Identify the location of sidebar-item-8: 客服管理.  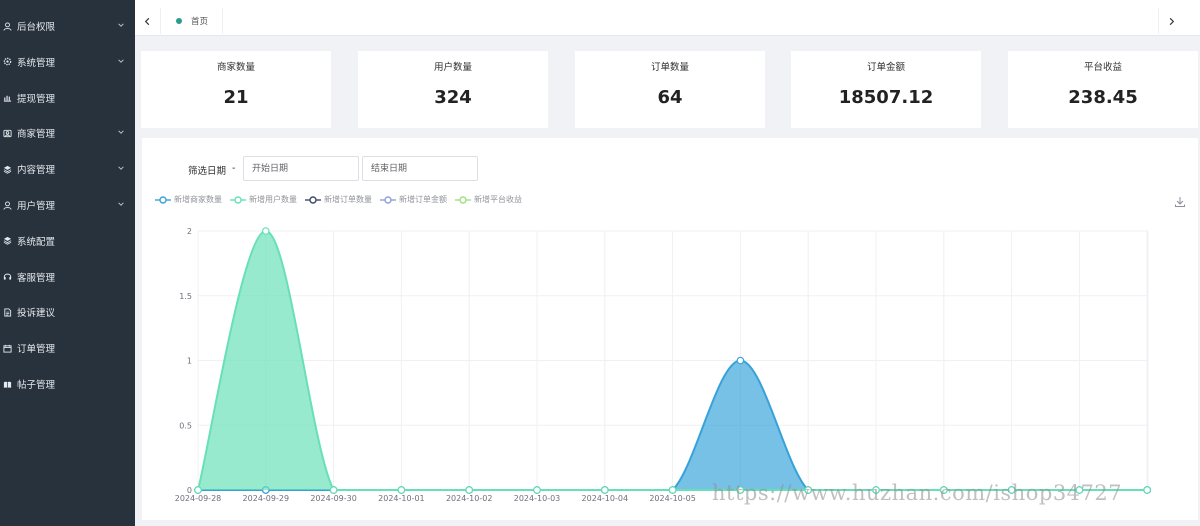
(67, 277).